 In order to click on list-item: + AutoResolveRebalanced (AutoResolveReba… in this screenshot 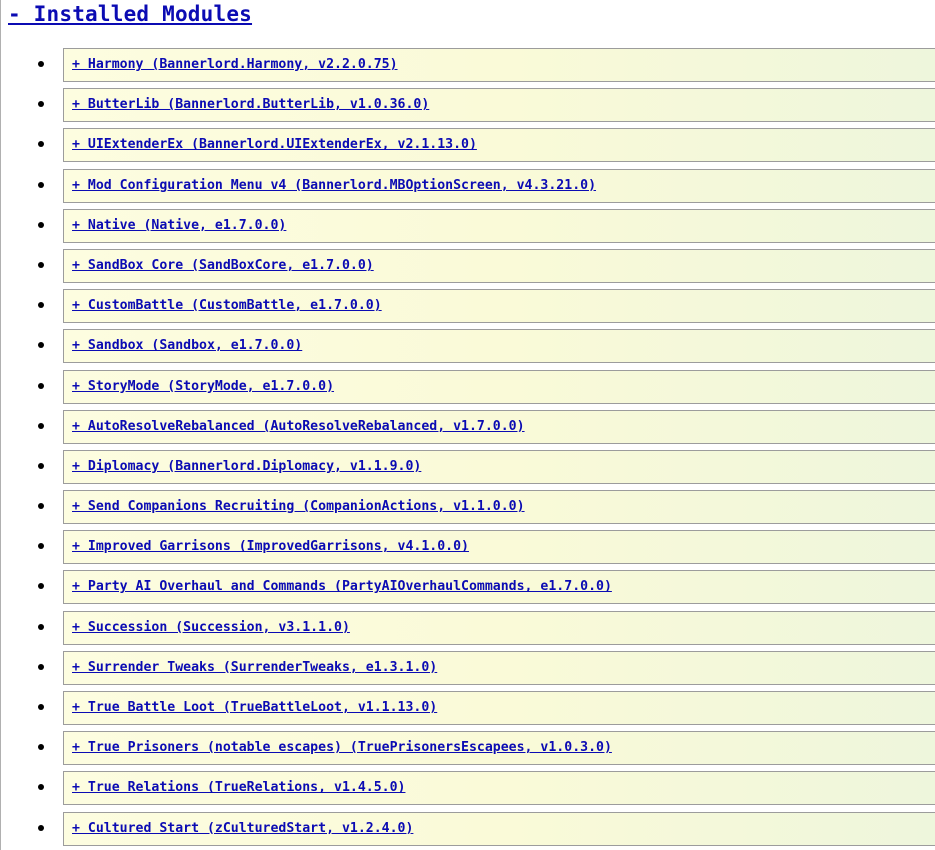, I will do `click(467, 426)`.